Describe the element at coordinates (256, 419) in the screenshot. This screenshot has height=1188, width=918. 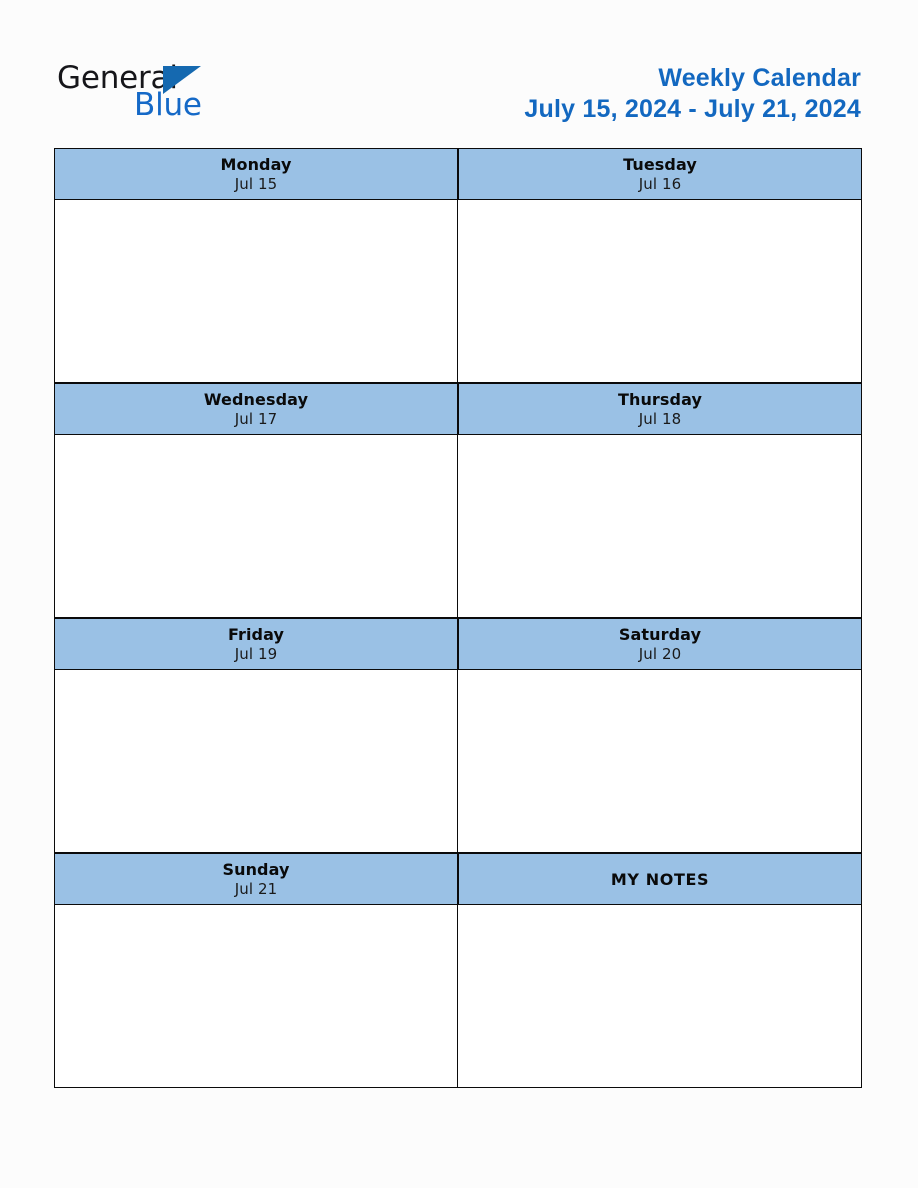
I see `day-date-label: Jul 17` at that location.